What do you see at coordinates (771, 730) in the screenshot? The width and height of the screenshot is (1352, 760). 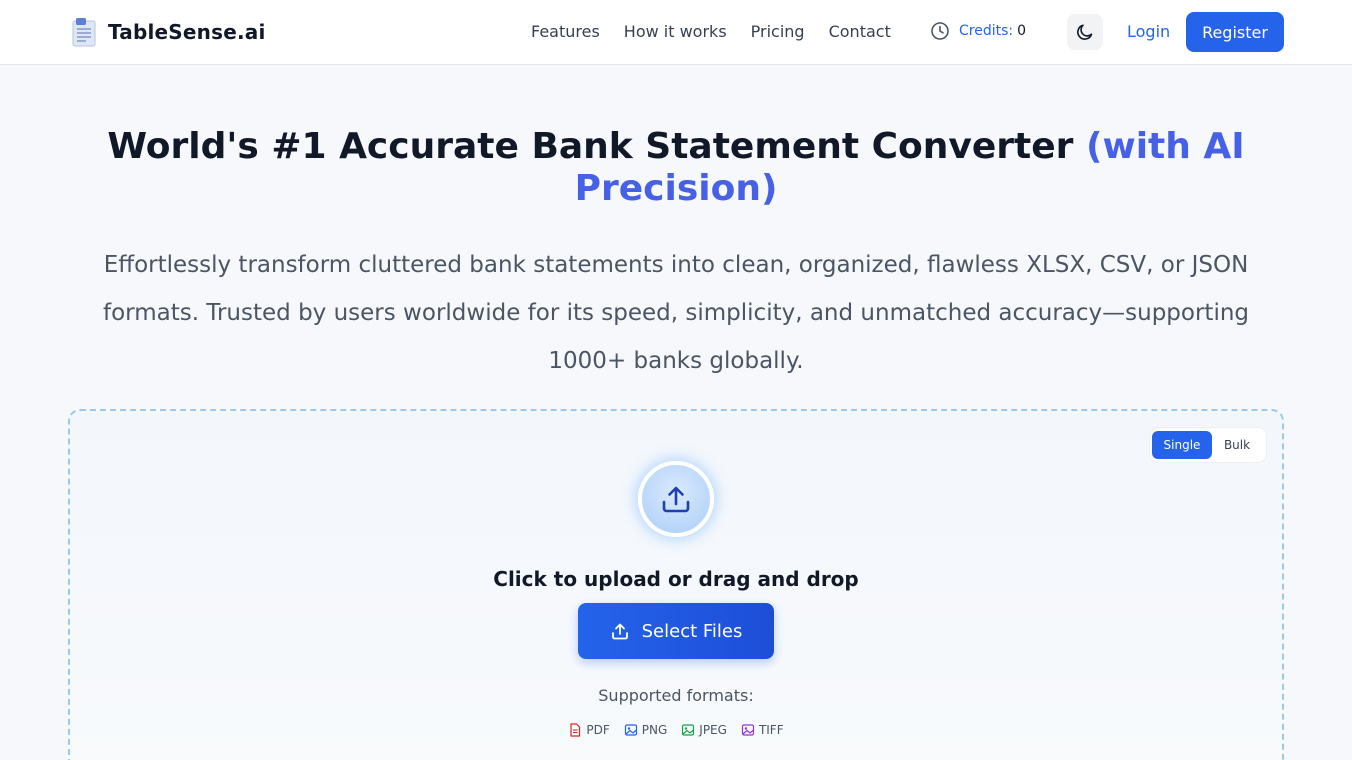 I see `format-tiff-label: TIFF` at bounding box center [771, 730].